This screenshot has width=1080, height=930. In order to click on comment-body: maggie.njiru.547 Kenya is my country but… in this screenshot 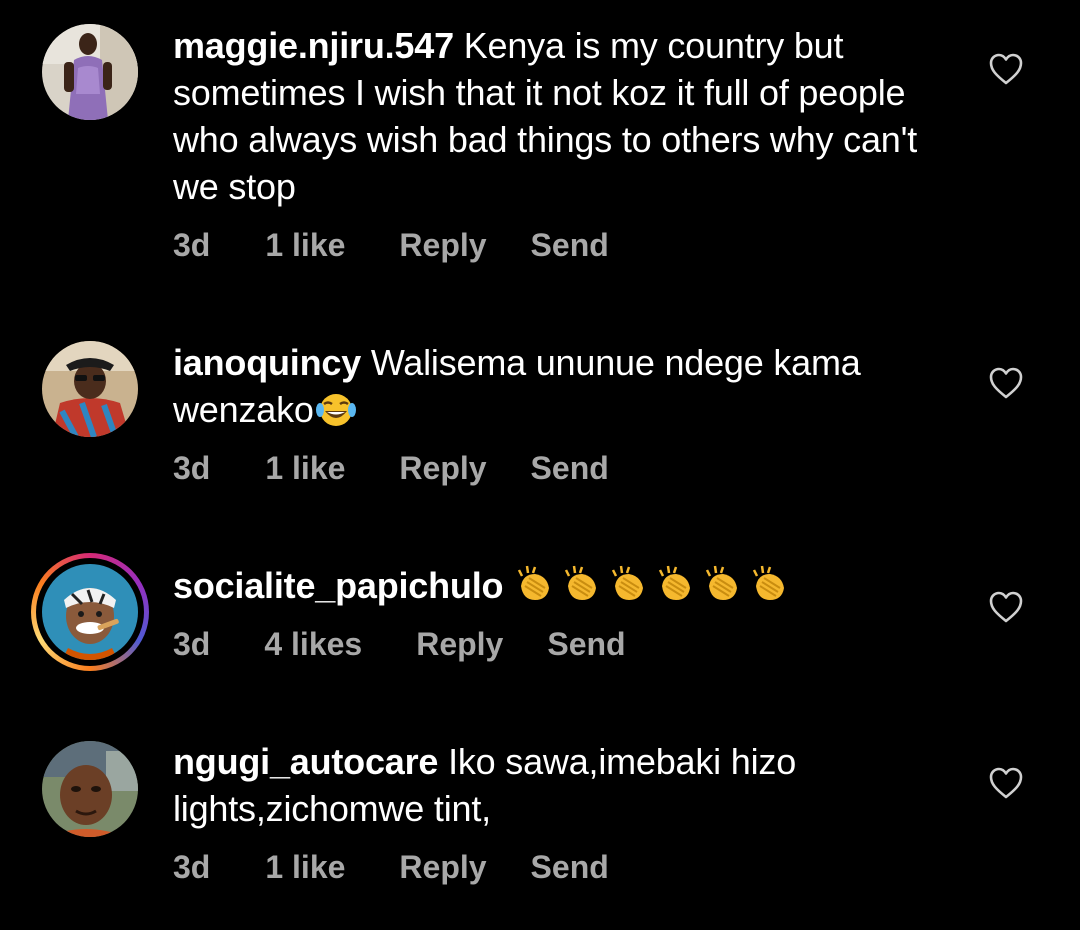, I will do `click(558, 116)`.